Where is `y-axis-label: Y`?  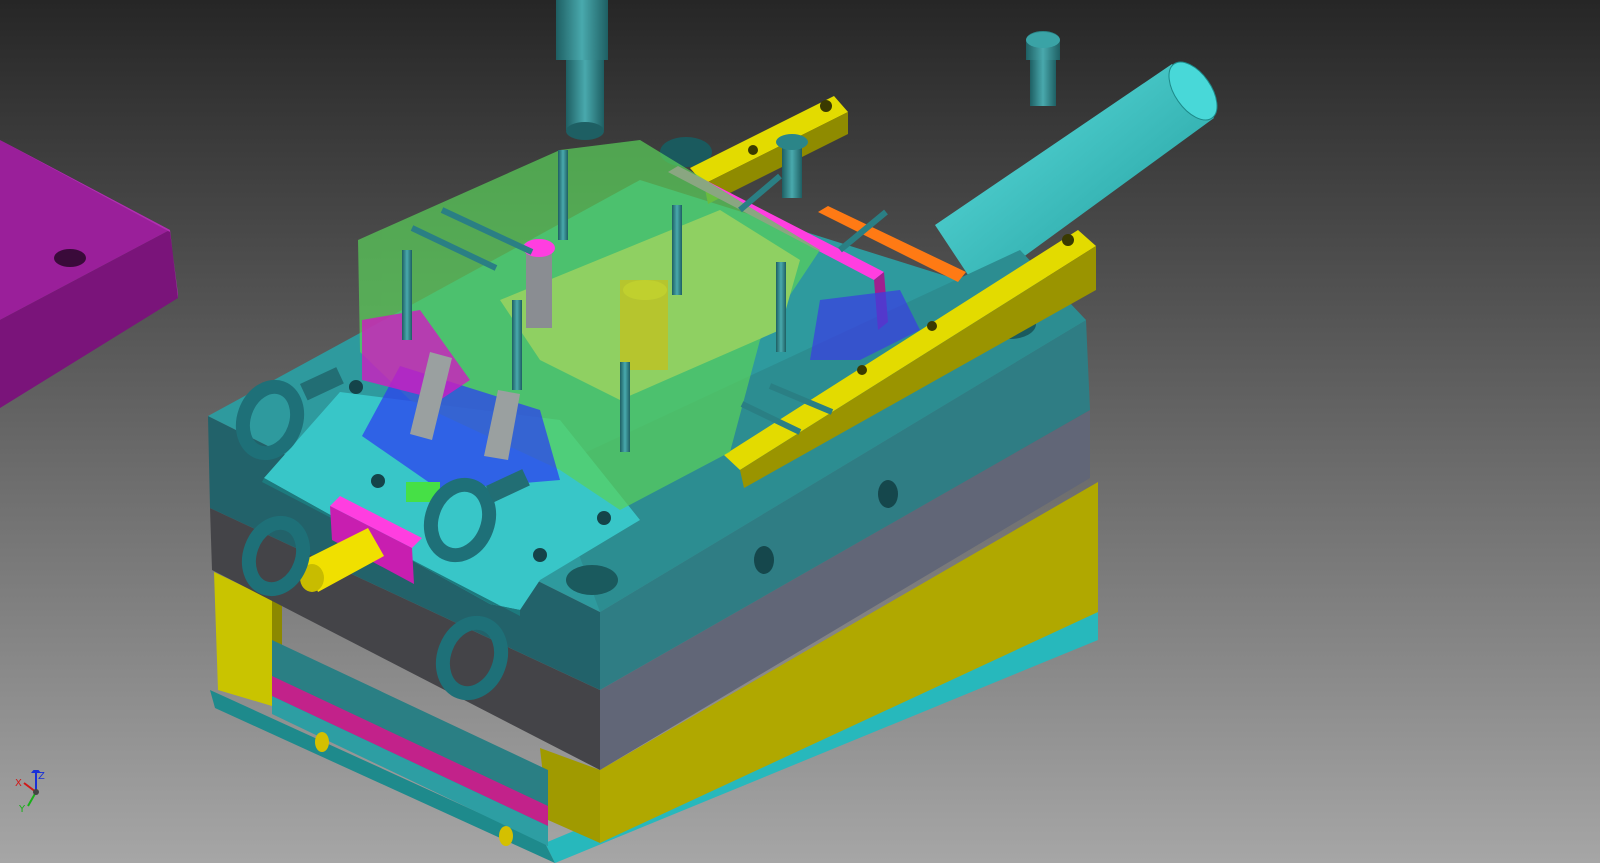 y-axis-label: Y is located at coordinates (22, 809).